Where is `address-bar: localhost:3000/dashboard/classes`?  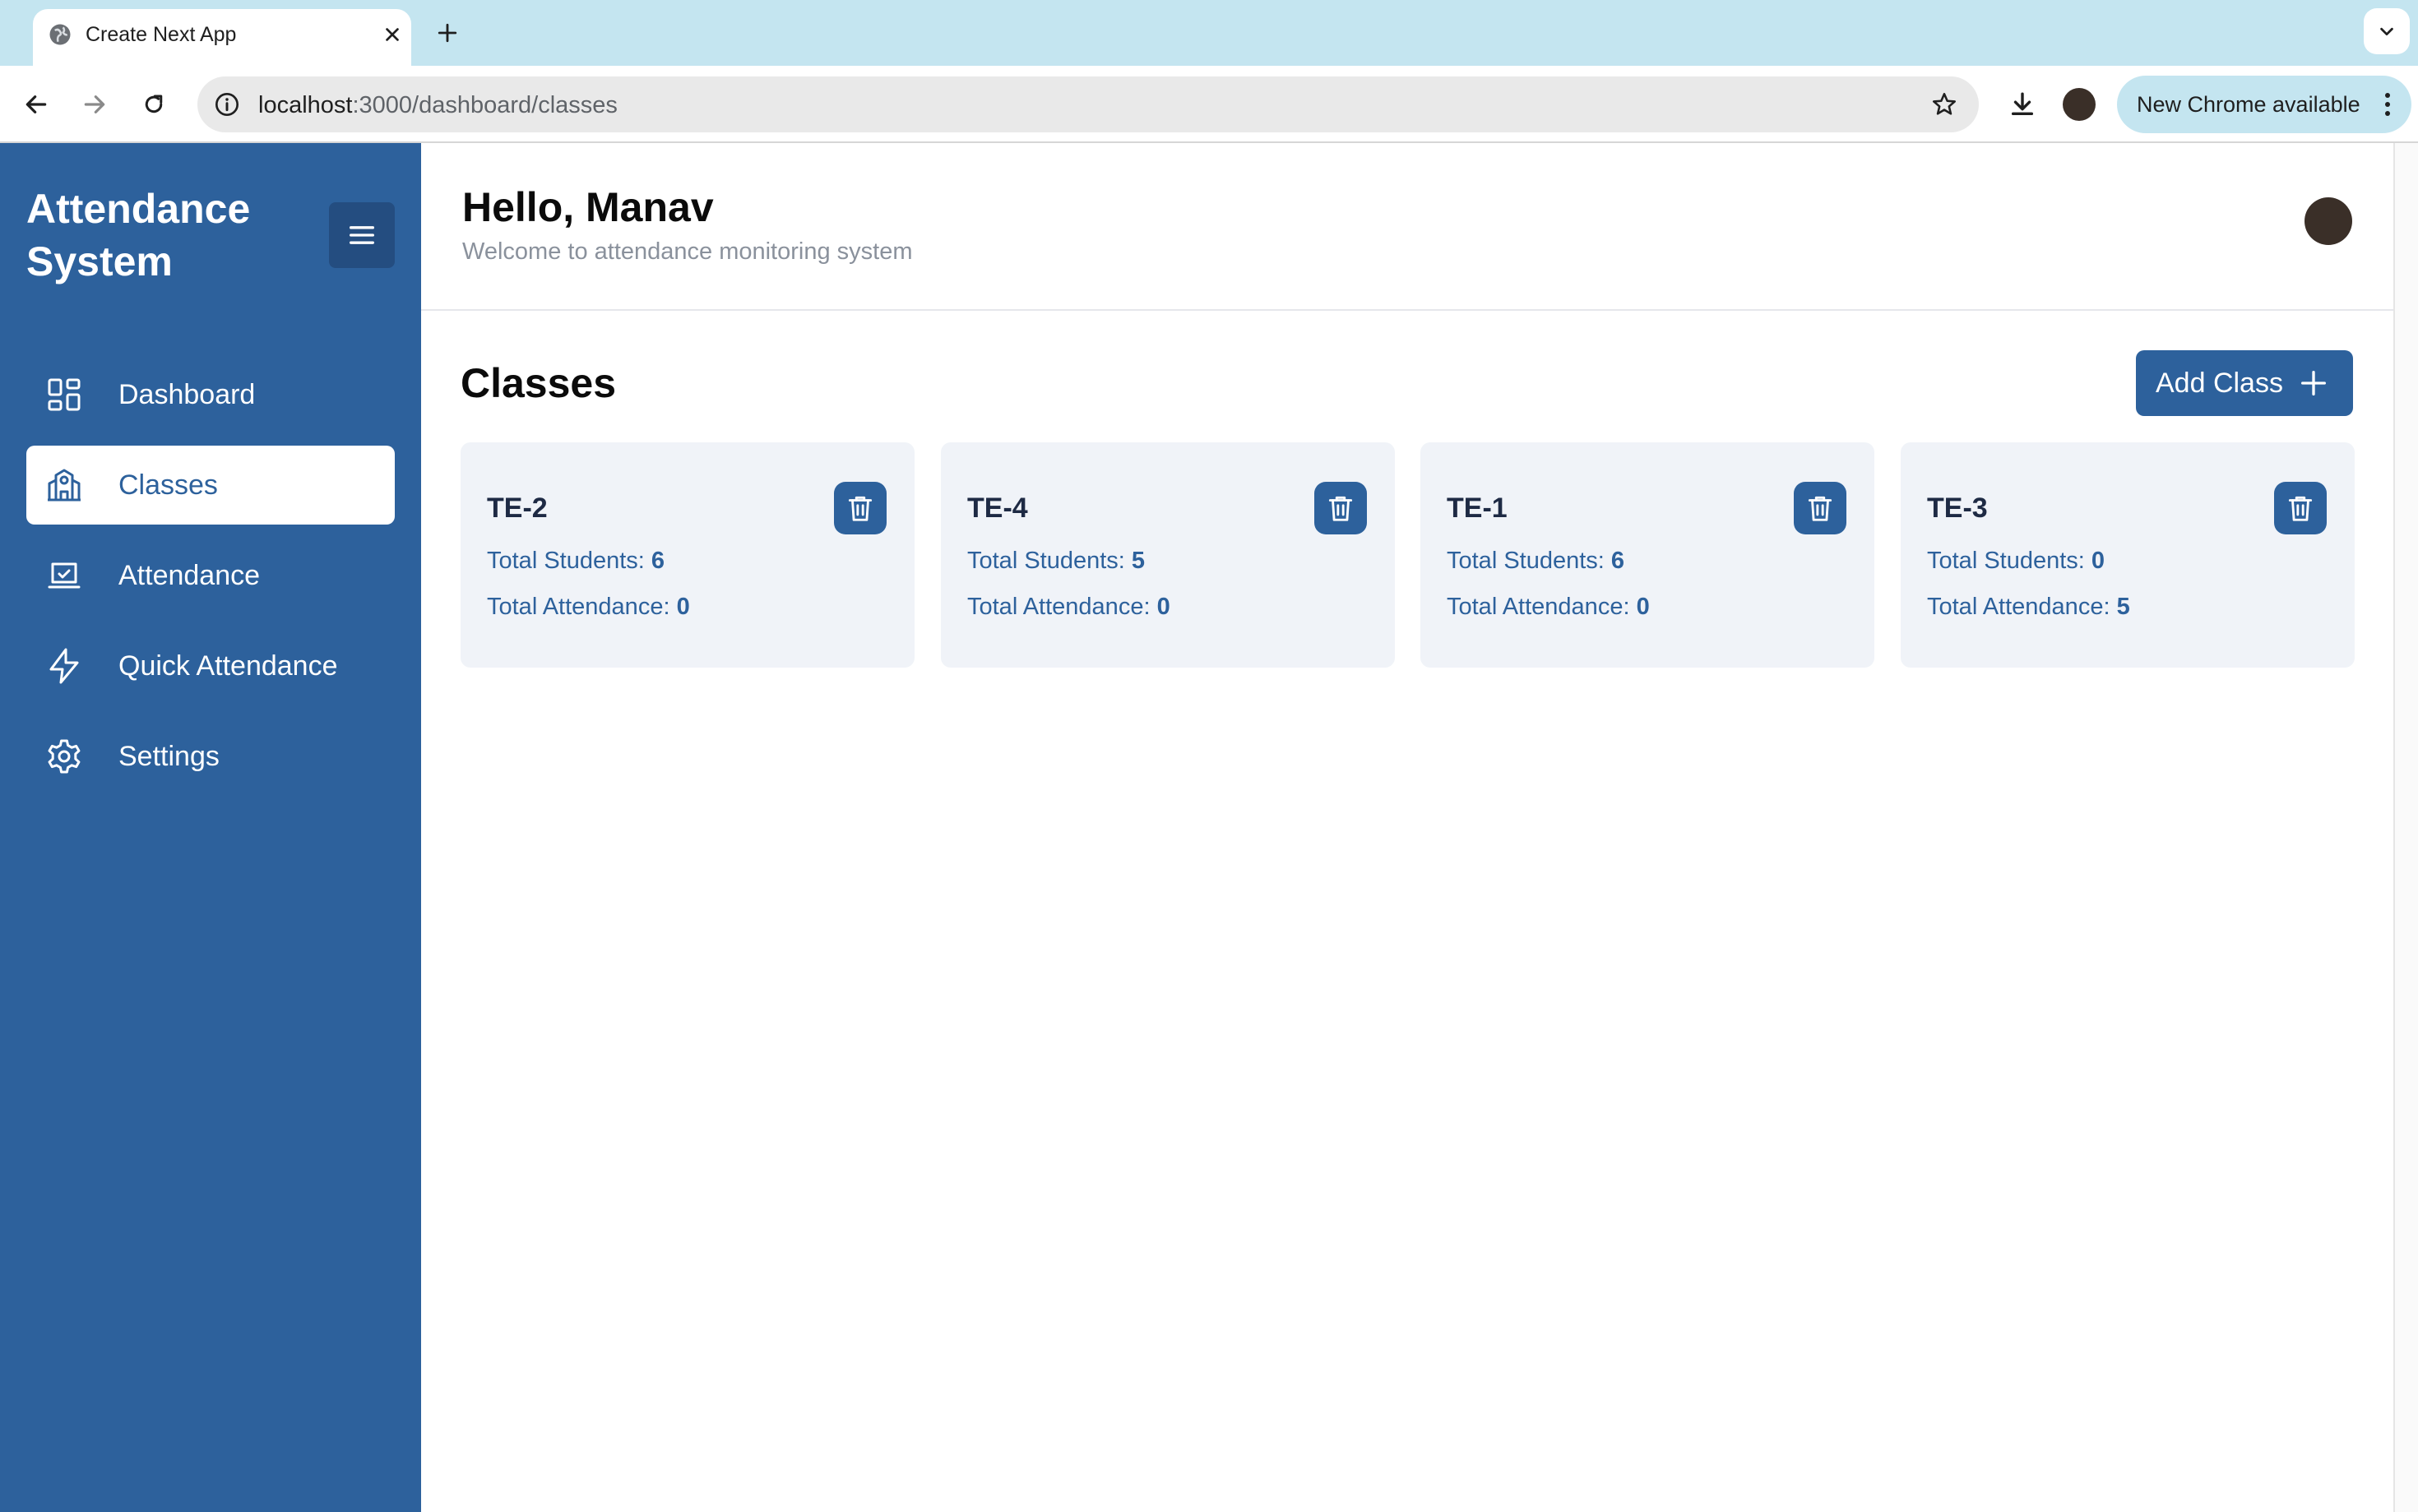 address-bar: localhost:3000/dashboard/classes is located at coordinates (1088, 104).